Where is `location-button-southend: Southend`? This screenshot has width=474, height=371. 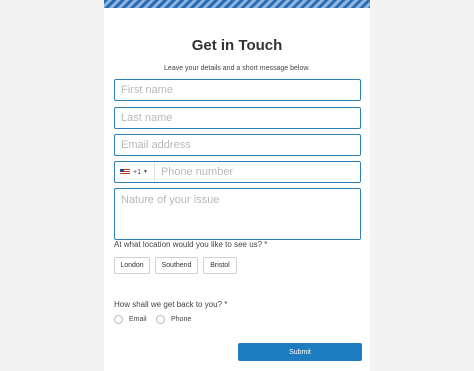 location-button-southend: Southend is located at coordinates (176, 265).